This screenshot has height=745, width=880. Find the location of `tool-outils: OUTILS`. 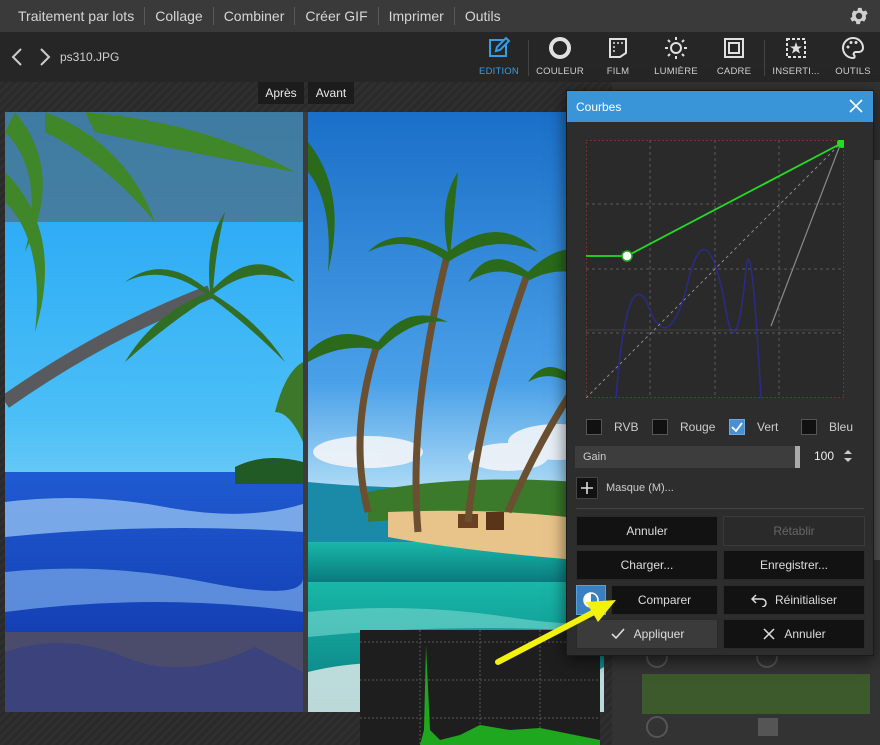

tool-outils: OUTILS is located at coordinates (853, 58).